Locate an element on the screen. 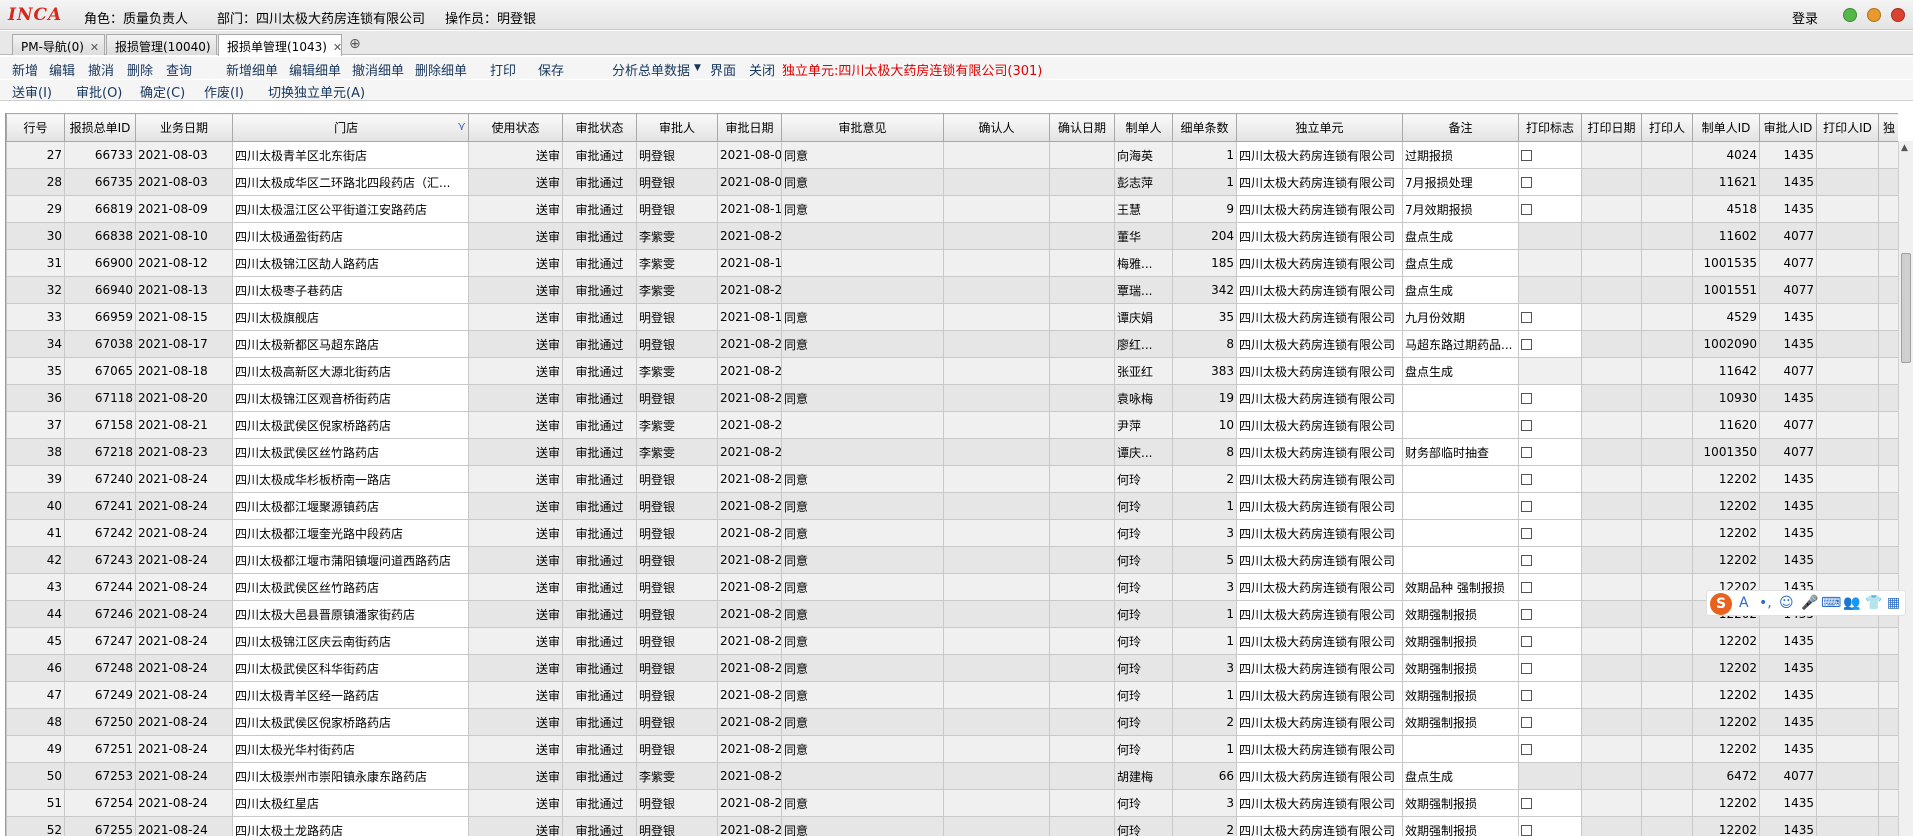 The width and height of the screenshot is (1913, 836). cell-0: 30 is located at coordinates (35, 236).